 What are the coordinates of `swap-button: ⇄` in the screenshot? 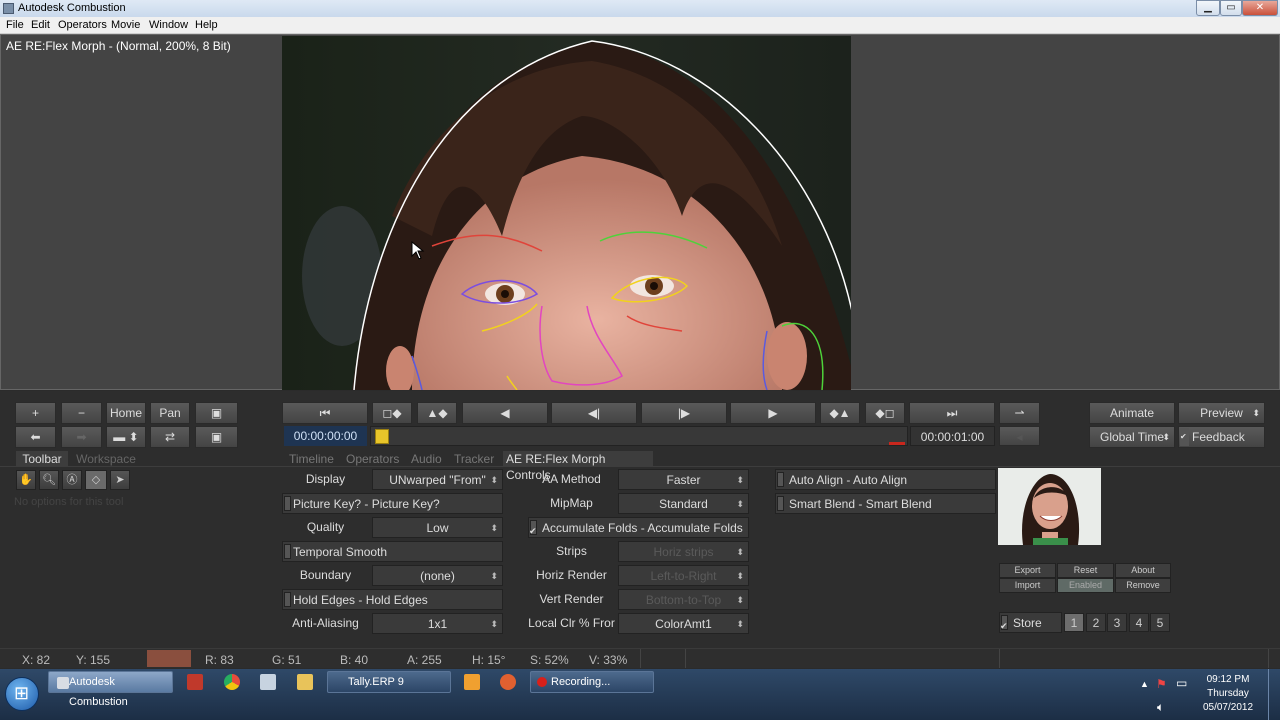 It's located at (170, 437).